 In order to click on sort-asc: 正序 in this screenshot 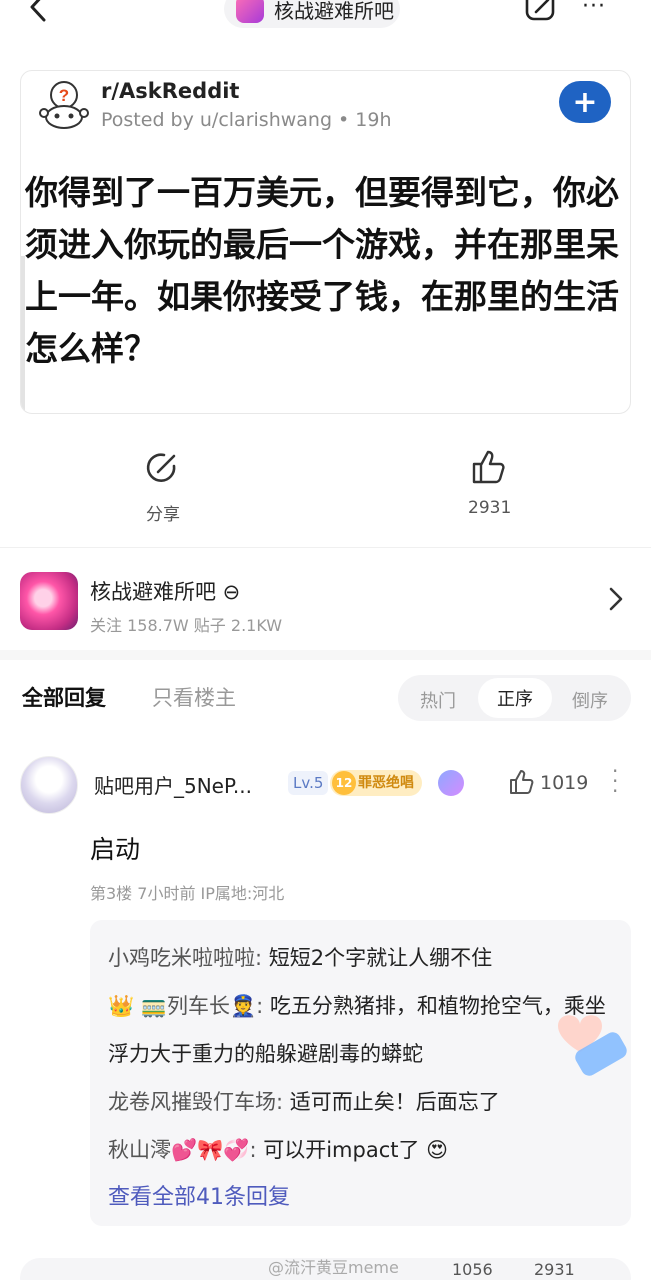, I will do `click(515, 698)`.